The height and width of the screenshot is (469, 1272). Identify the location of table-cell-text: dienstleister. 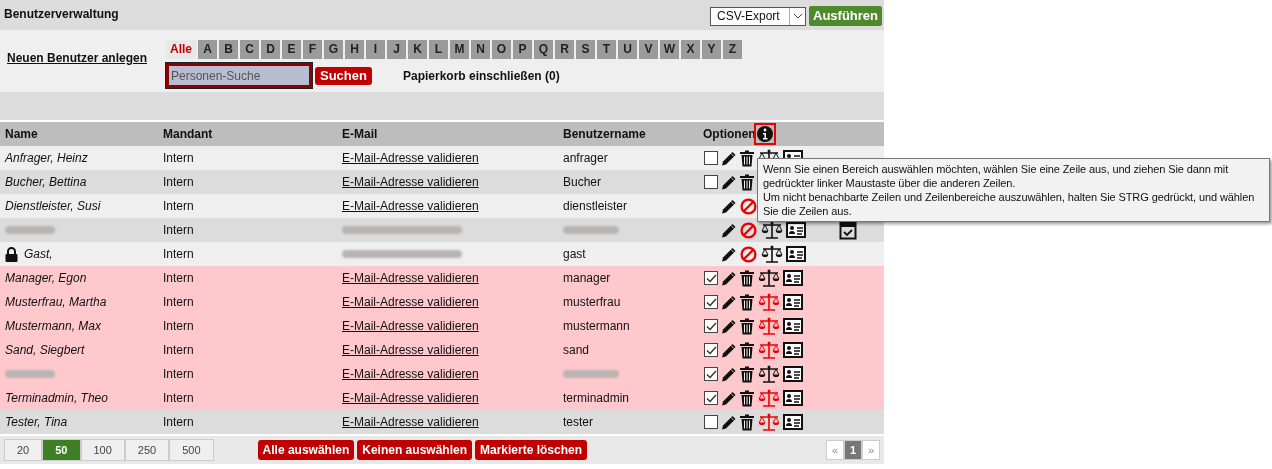
(595, 206).